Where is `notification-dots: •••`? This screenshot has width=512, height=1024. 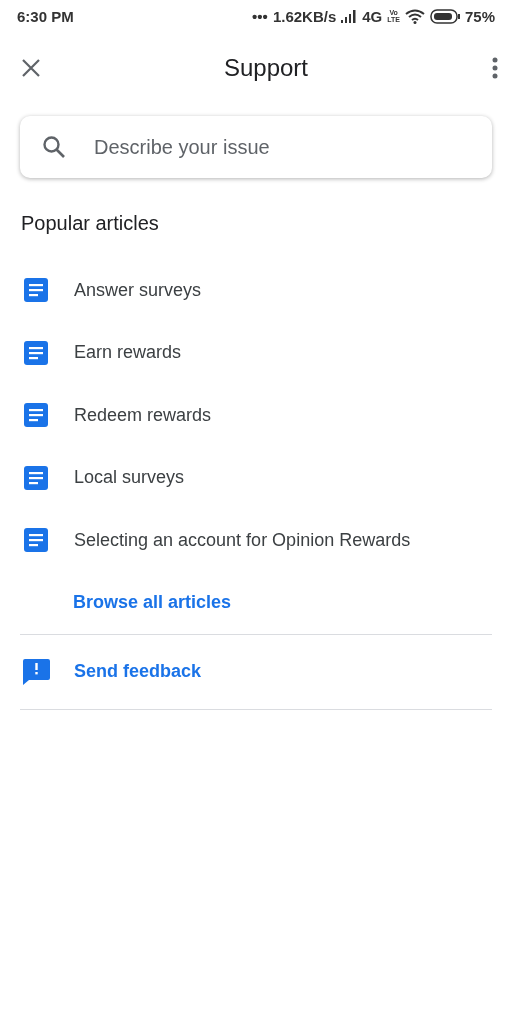
notification-dots: ••• is located at coordinates (260, 16).